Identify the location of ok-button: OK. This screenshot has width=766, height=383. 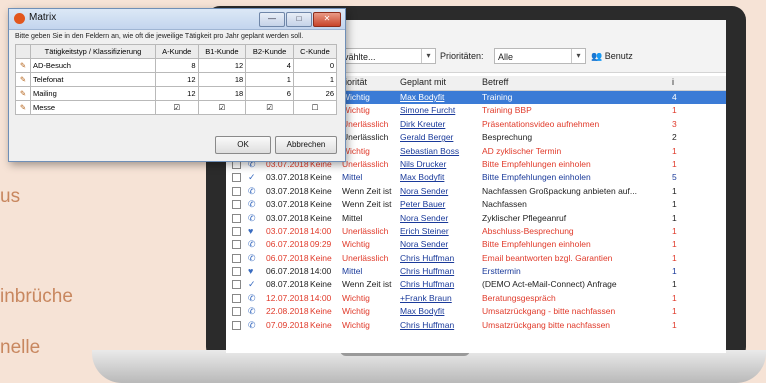
(243, 145).